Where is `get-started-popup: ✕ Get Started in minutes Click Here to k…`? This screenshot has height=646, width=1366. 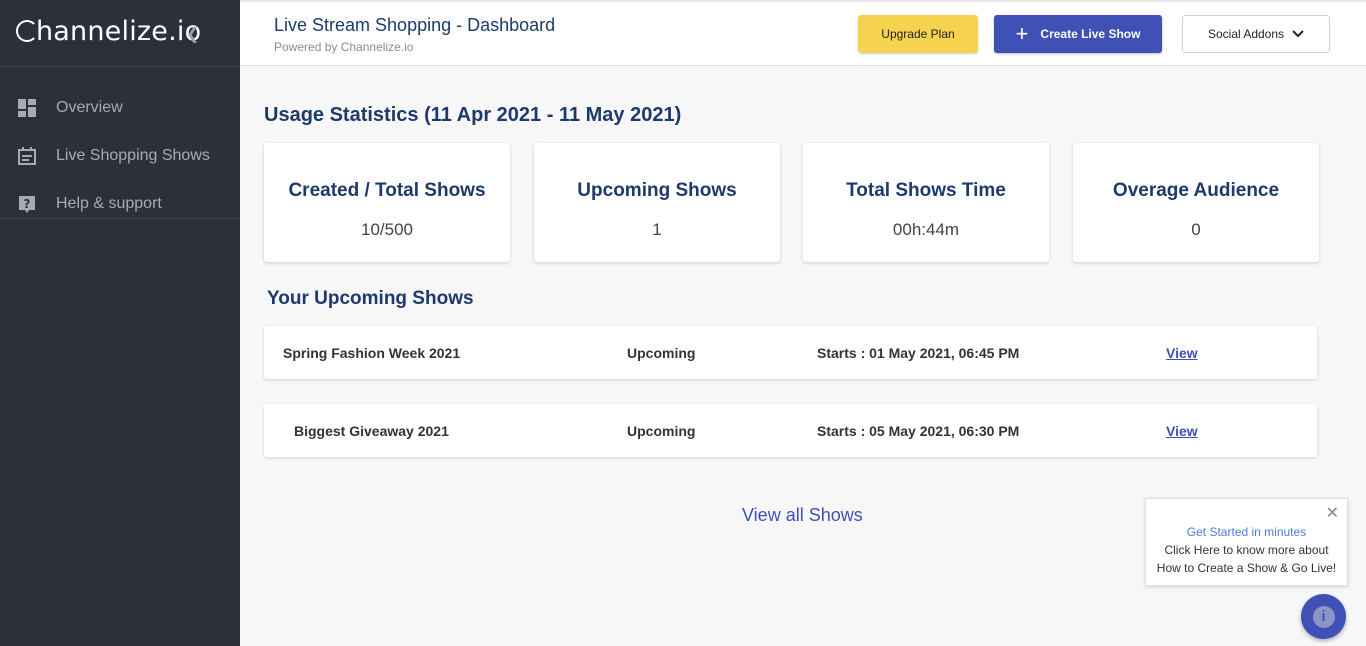
get-started-popup: ✕ Get Started in minutes Click Here to k… is located at coordinates (1246, 542).